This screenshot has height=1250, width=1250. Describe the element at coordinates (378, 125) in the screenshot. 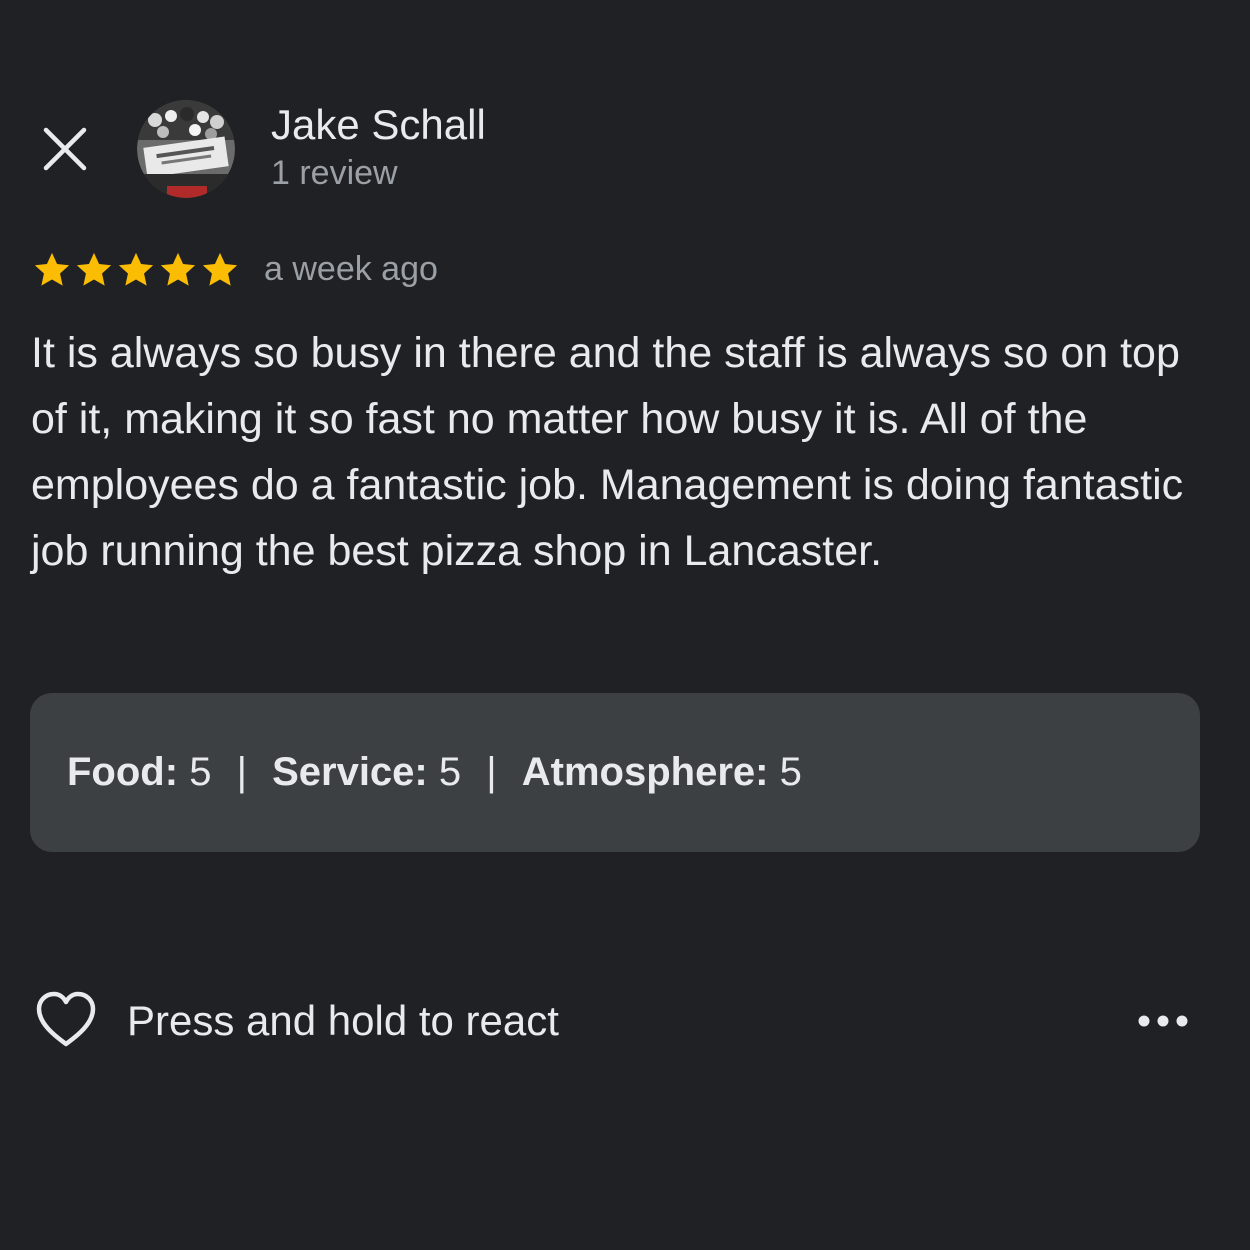

I see `reviewer-name: Jake Schall` at that location.